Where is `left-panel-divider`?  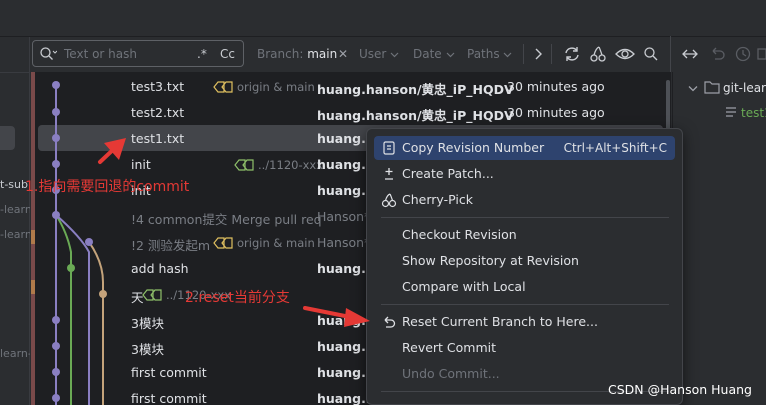 left-panel-divider is located at coordinates (15, 72).